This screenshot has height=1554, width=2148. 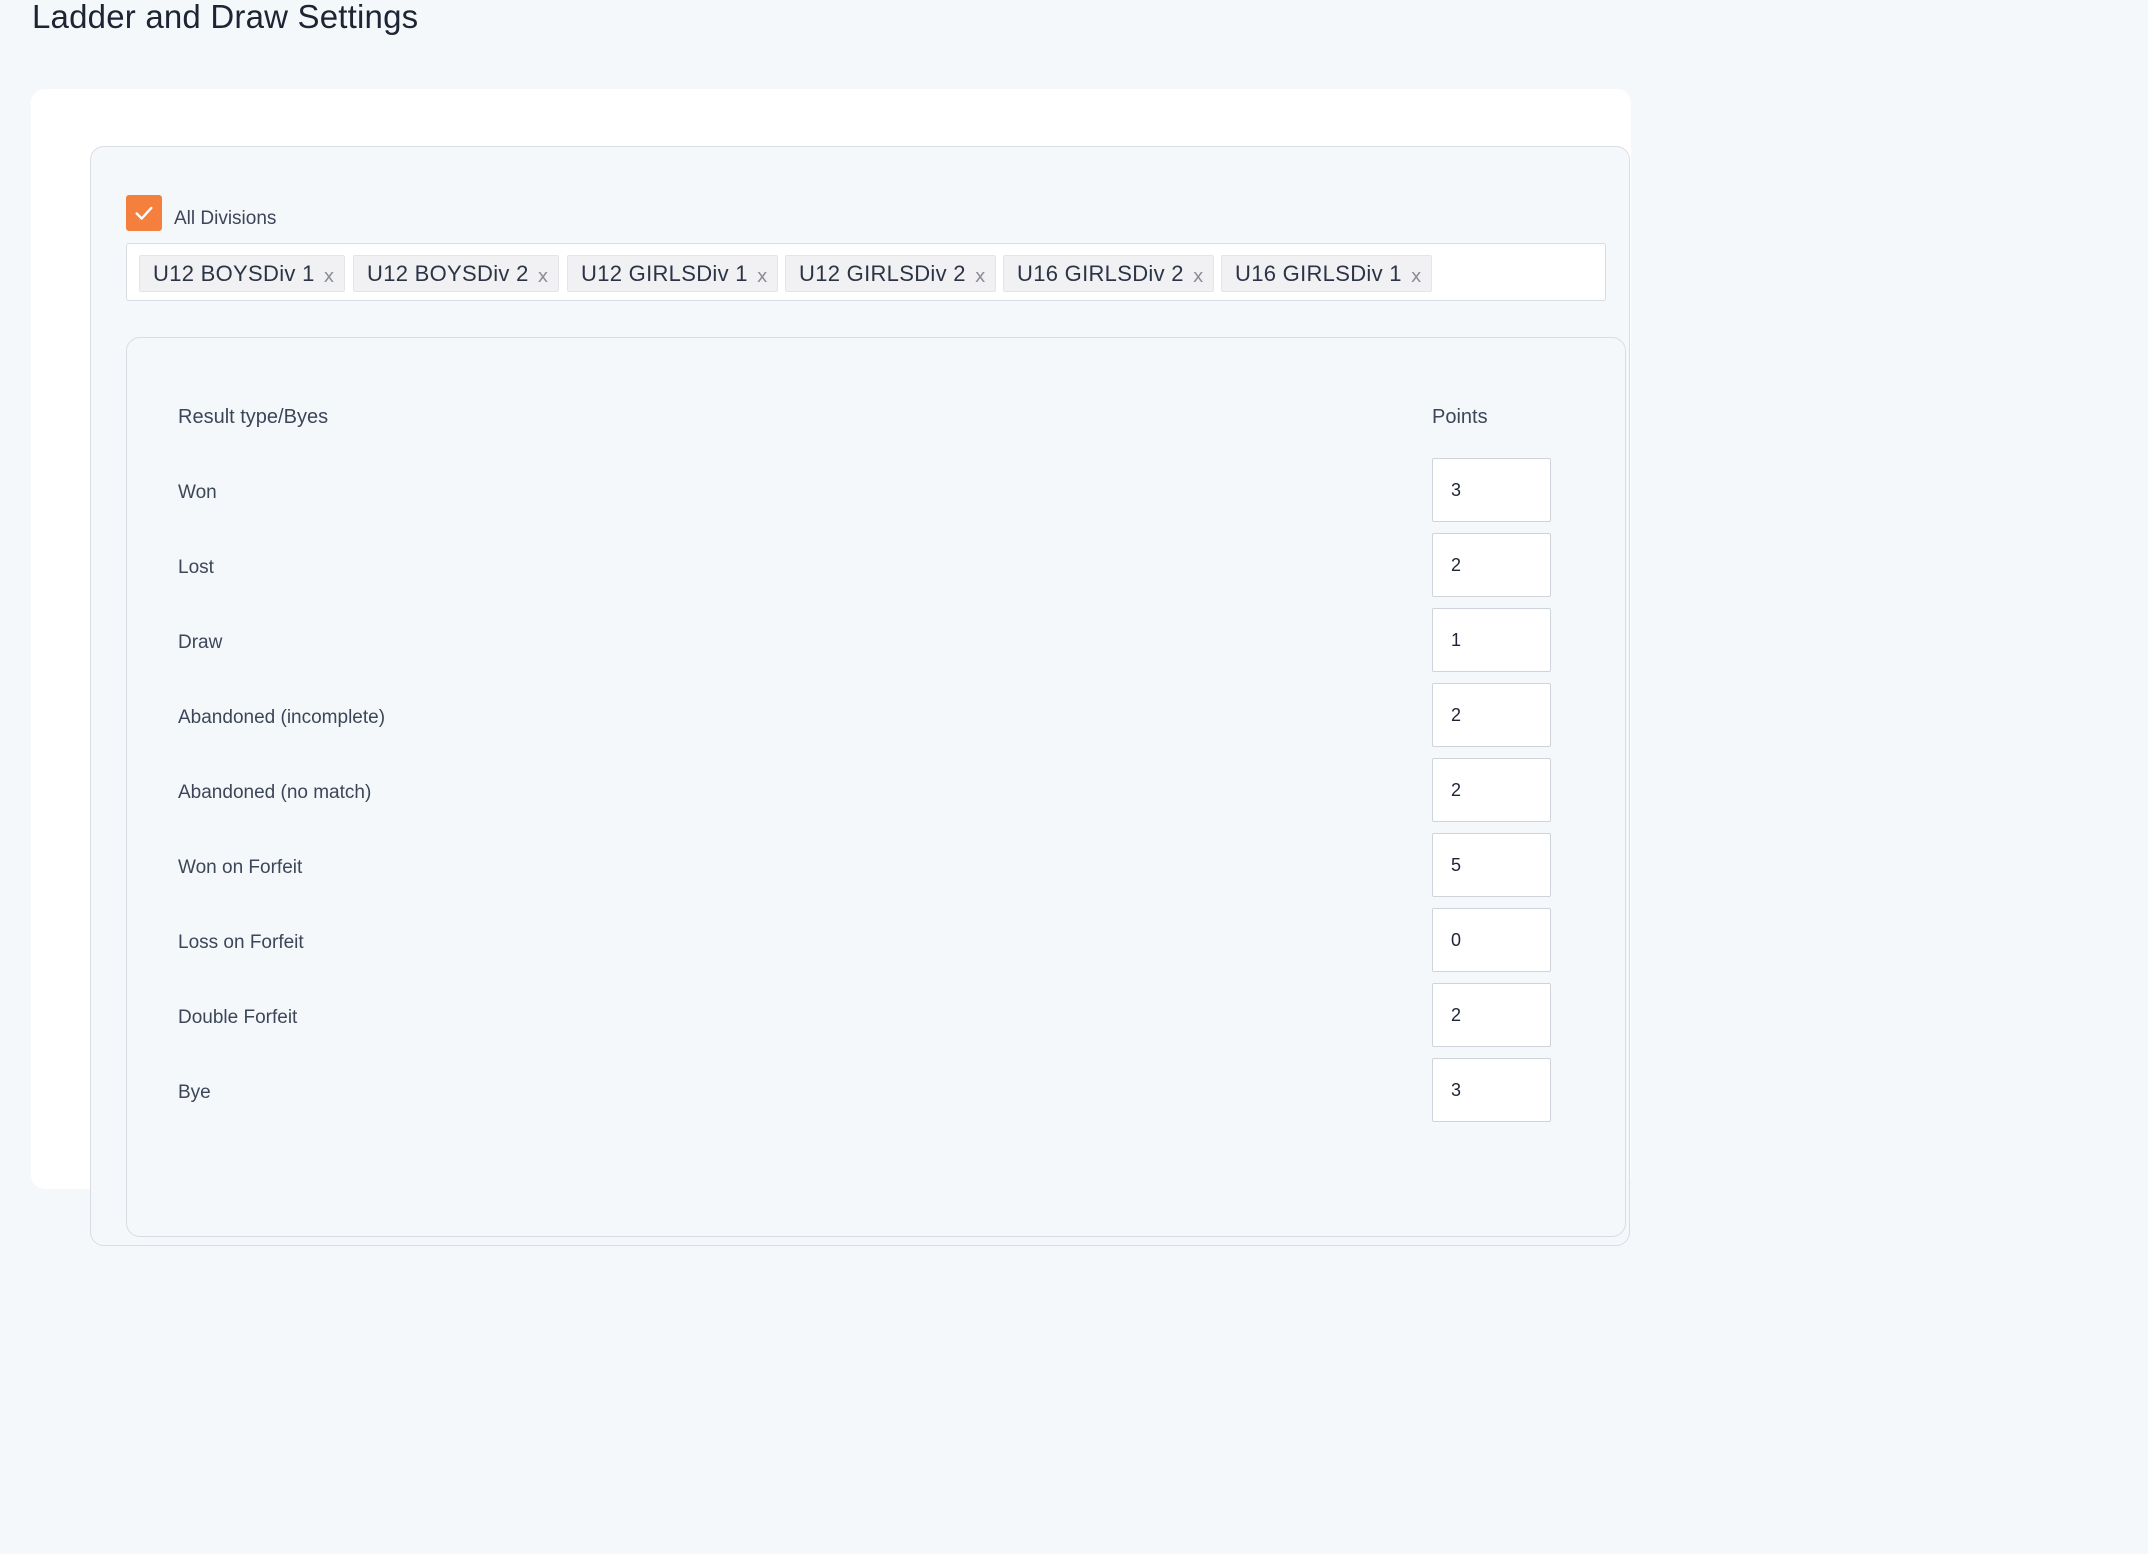 I want to click on division-tag-label: U12 GIRLSDiv 1, so click(x=664, y=273).